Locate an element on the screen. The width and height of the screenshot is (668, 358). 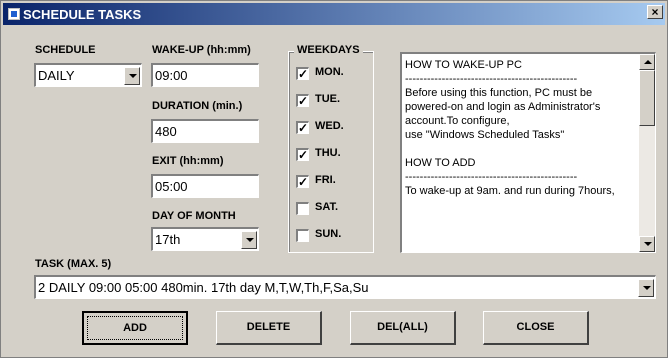
weekday-label: FRI. is located at coordinates (325, 180).